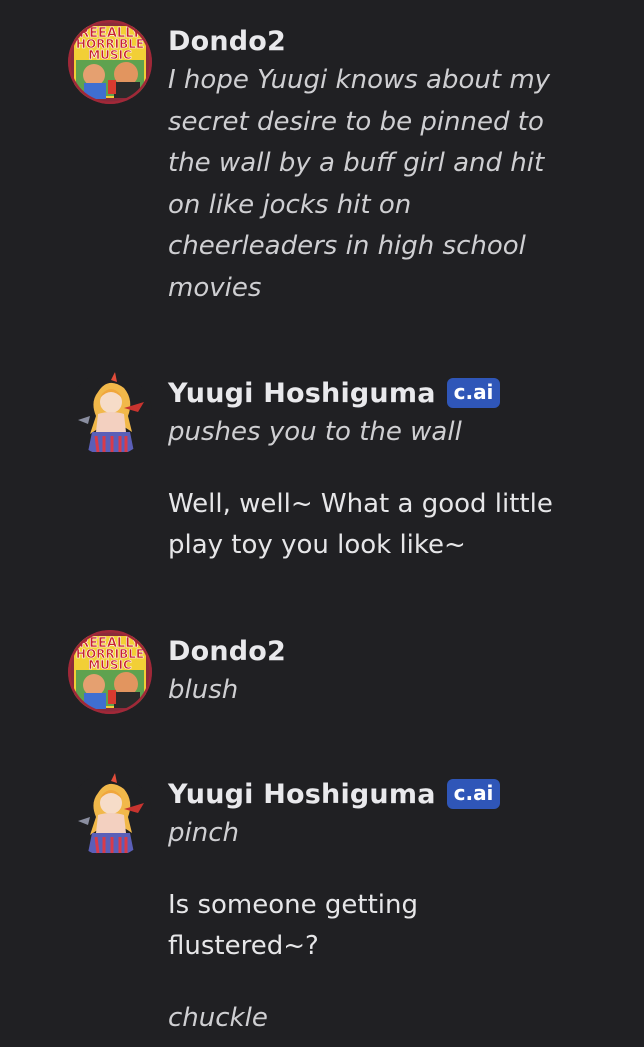  I want to click on message-line: secret desire to be pinned to, so click(356, 121).